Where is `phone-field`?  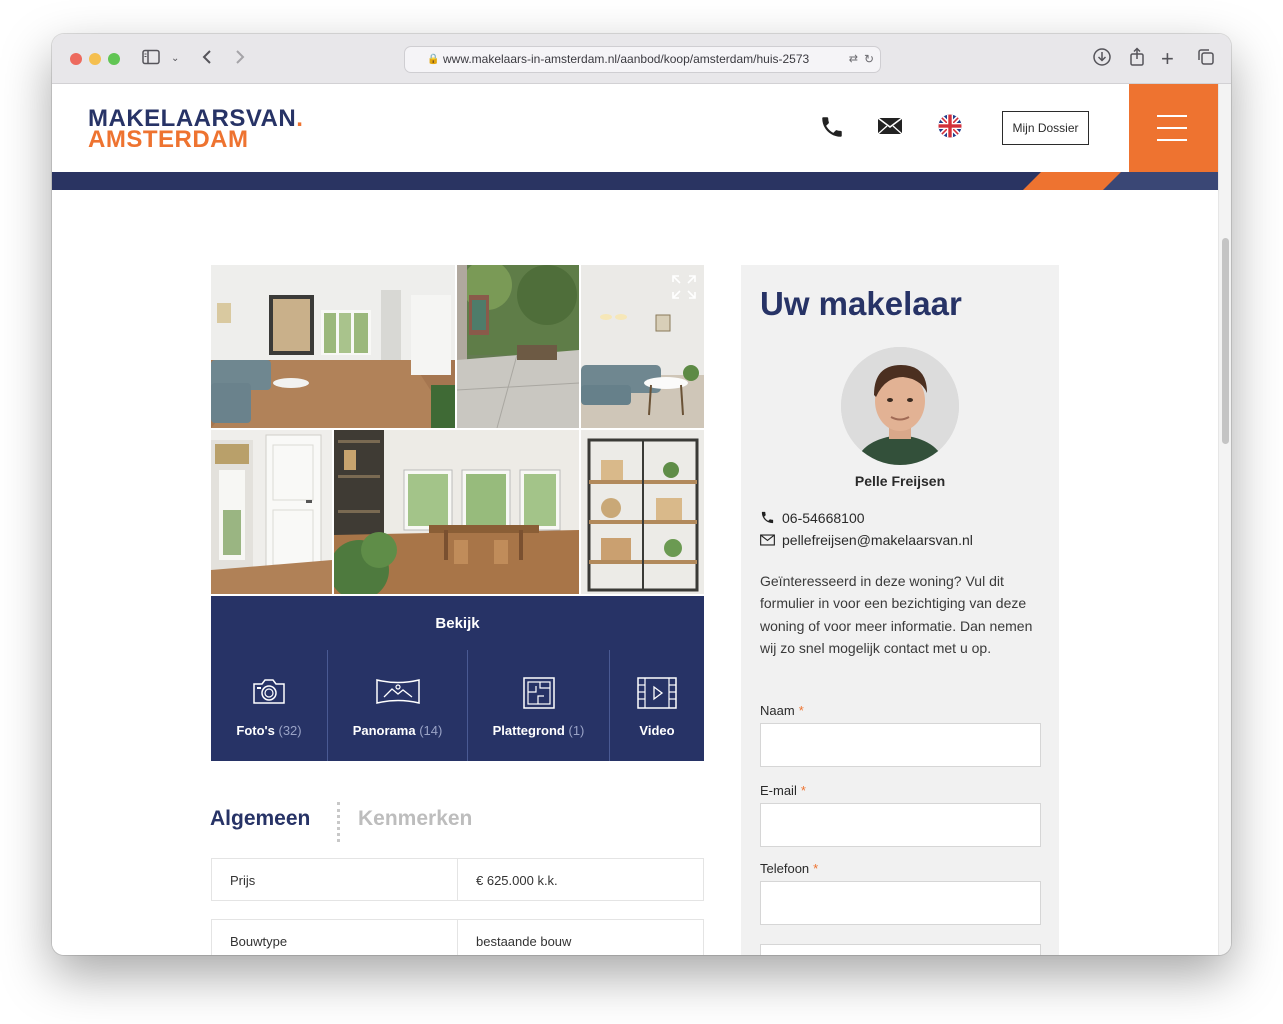
phone-field is located at coordinates (900, 903).